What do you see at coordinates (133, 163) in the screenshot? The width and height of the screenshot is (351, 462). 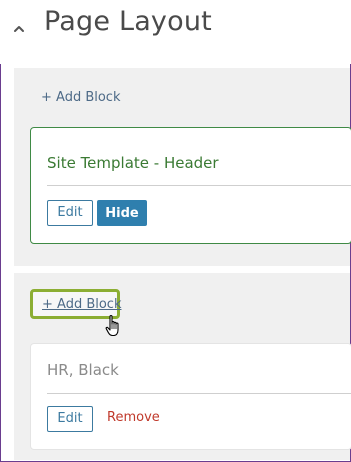 I see `block-title: Site Template - Header` at bounding box center [133, 163].